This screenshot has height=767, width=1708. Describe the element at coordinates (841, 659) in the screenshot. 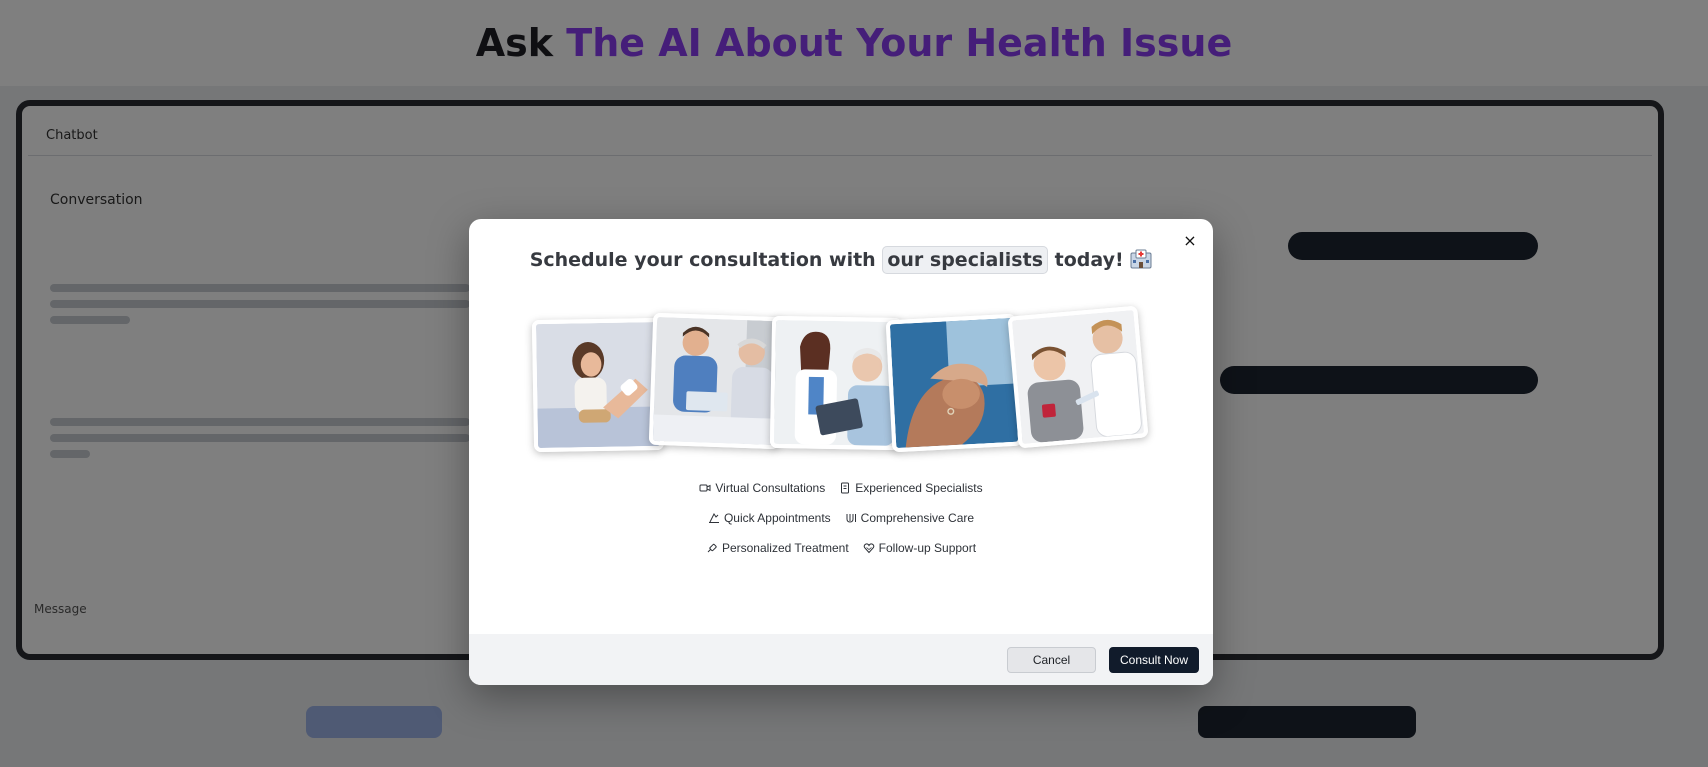

I see `modal-footer: Cancel Consult Now` at that location.